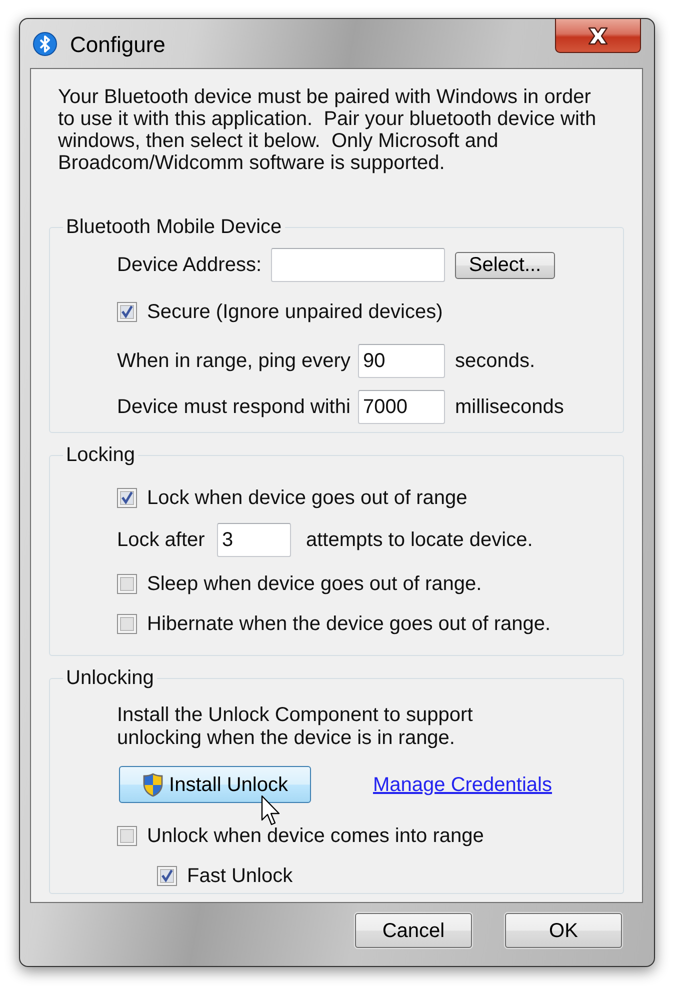 Image resolution: width=688 pixels, height=1000 pixels. I want to click on close-icon, so click(598, 36).